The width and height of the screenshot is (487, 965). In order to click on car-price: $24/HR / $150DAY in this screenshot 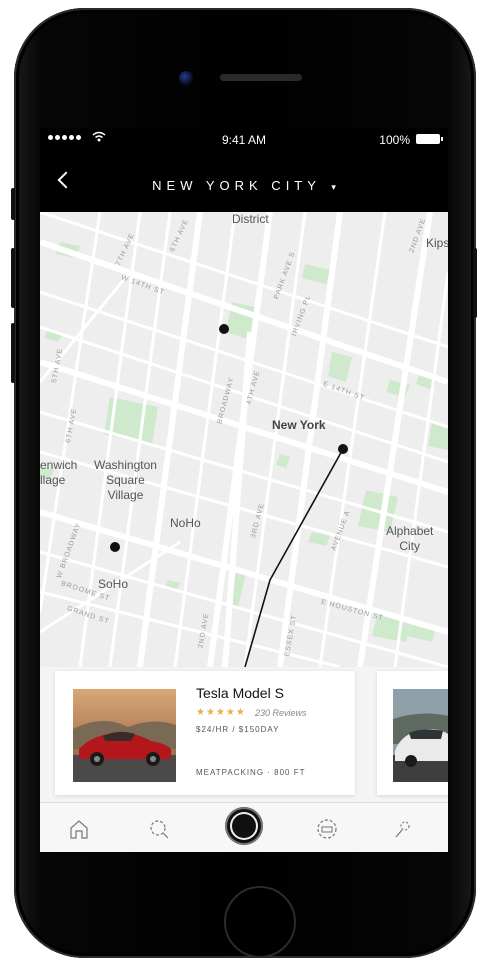, I will do `click(238, 729)`.